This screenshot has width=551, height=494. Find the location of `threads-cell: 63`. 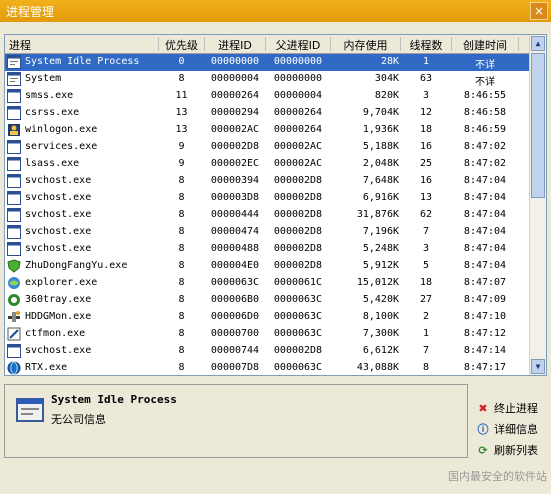

threads-cell: 63 is located at coordinates (426, 78).